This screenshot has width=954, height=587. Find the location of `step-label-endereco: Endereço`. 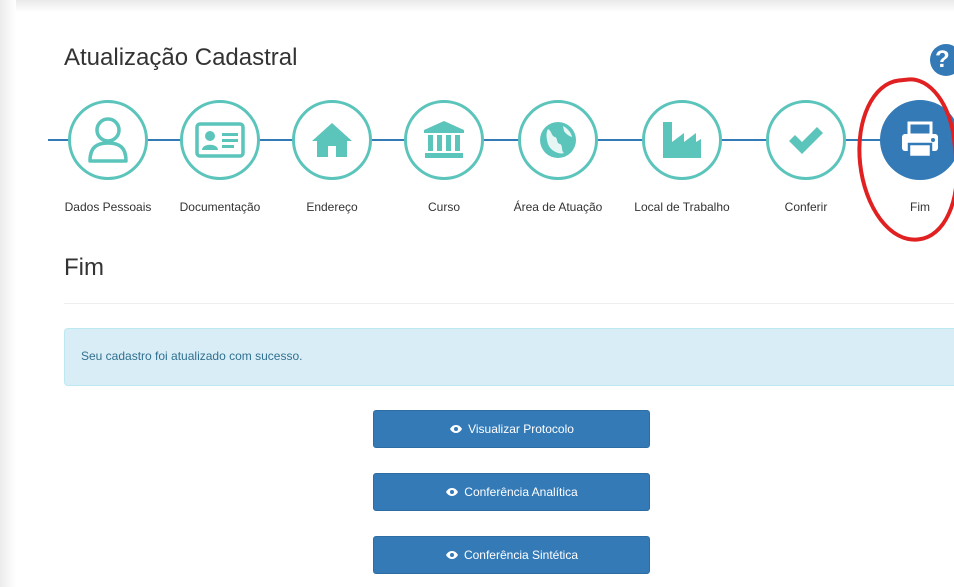

step-label-endereco: Endereço is located at coordinates (332, 207).